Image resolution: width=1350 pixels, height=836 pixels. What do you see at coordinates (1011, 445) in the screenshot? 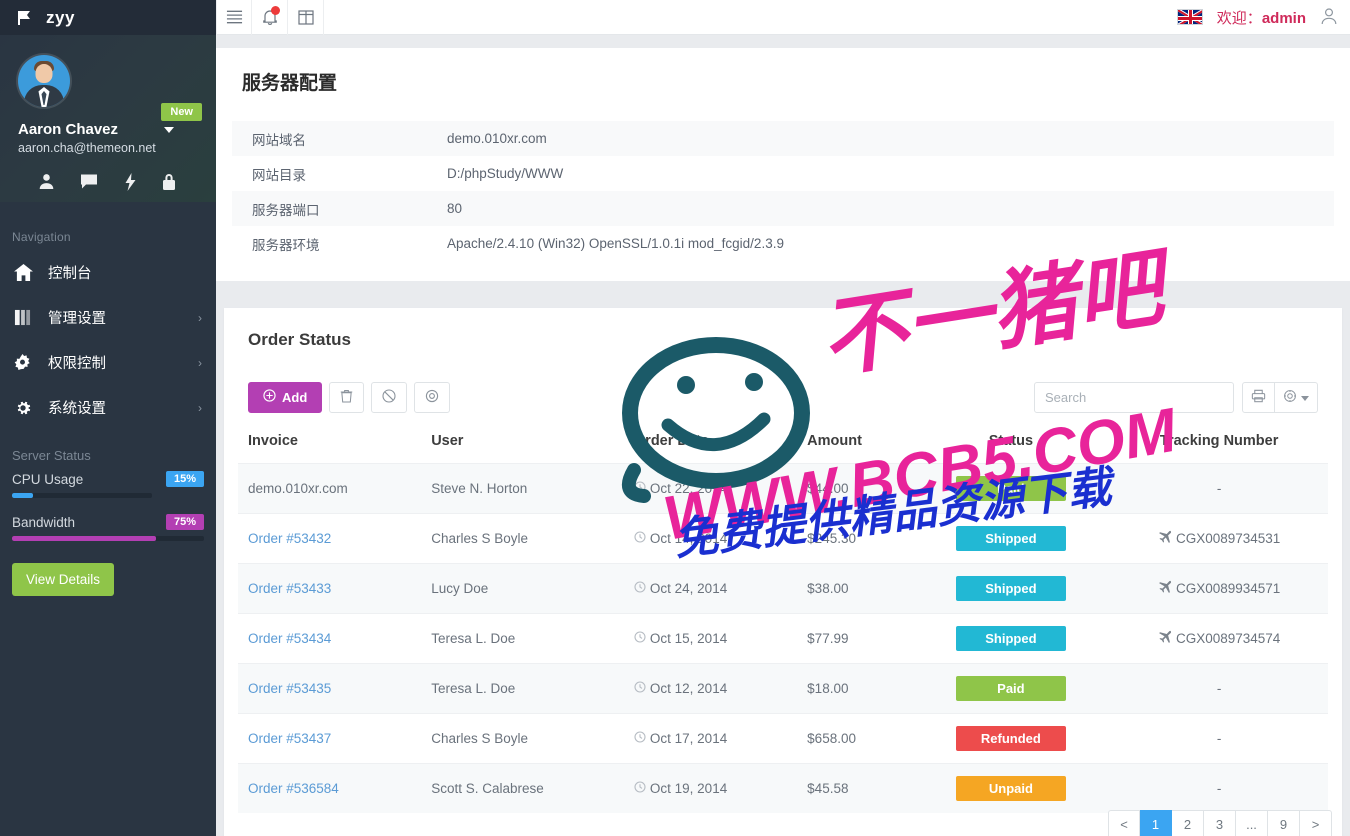
I see `column-header-status: Status` at bounding box center [1011, 445].